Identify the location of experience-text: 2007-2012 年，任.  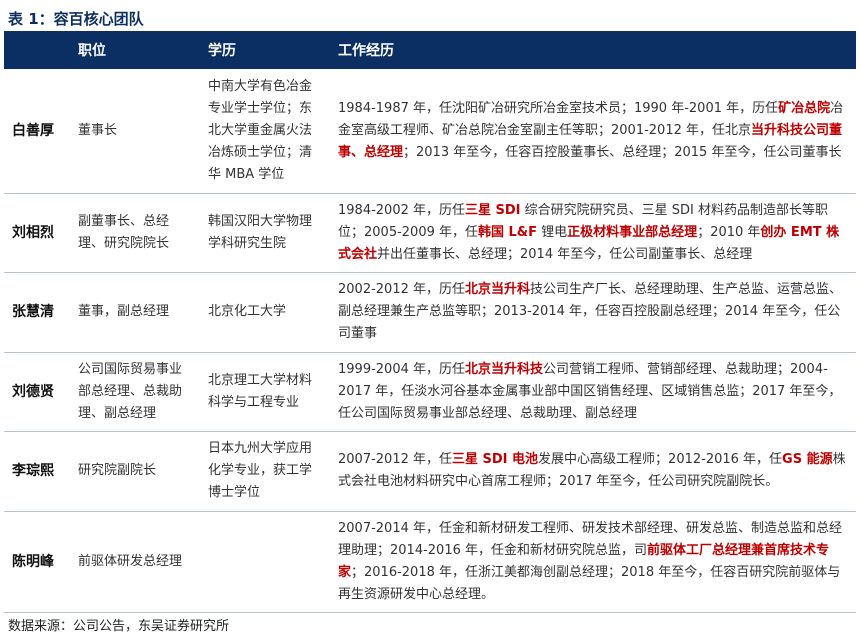
(395, 459).